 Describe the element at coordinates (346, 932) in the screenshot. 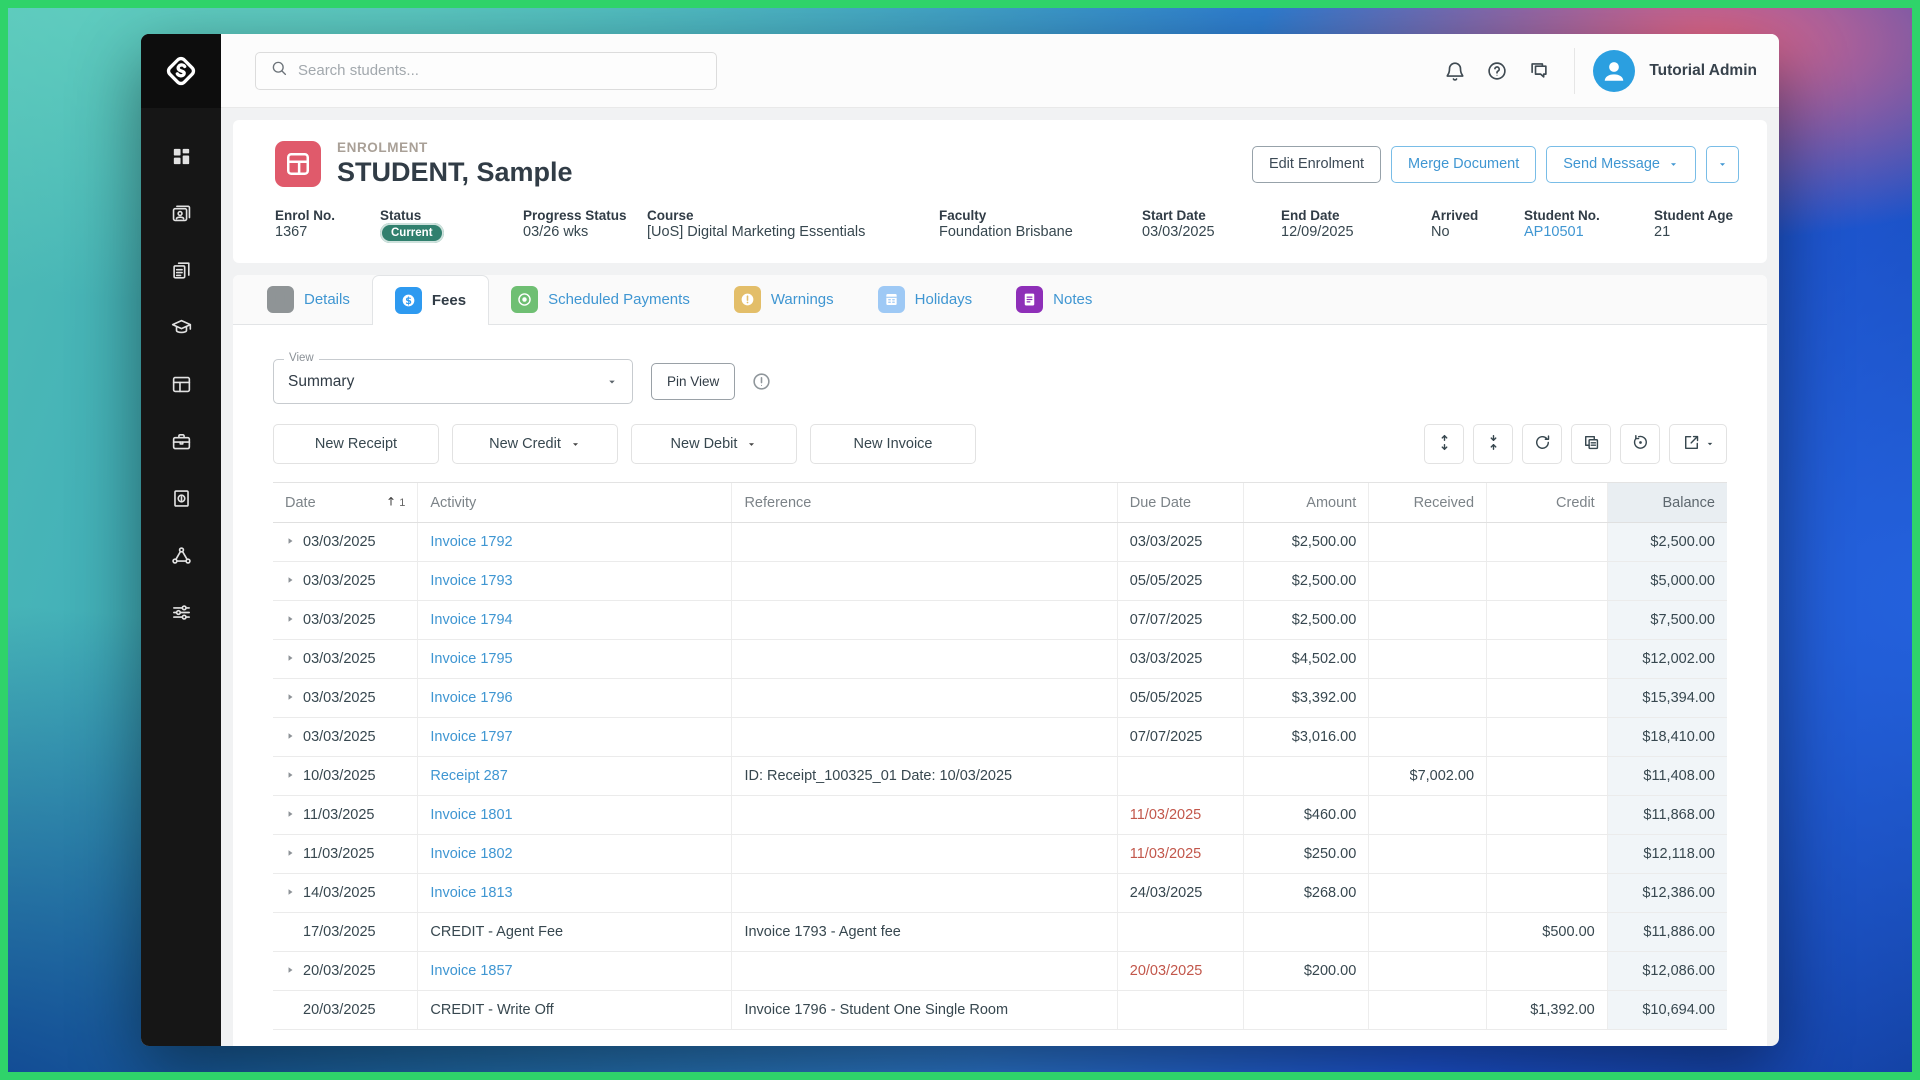

I see `cell-date: 17/03/2025` at that location.